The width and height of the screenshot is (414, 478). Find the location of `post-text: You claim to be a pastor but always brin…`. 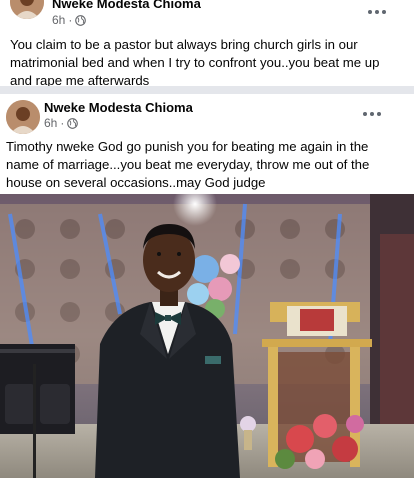

post-text: You claim to be a pastor but always brin… is located at coordinates (195, 62).